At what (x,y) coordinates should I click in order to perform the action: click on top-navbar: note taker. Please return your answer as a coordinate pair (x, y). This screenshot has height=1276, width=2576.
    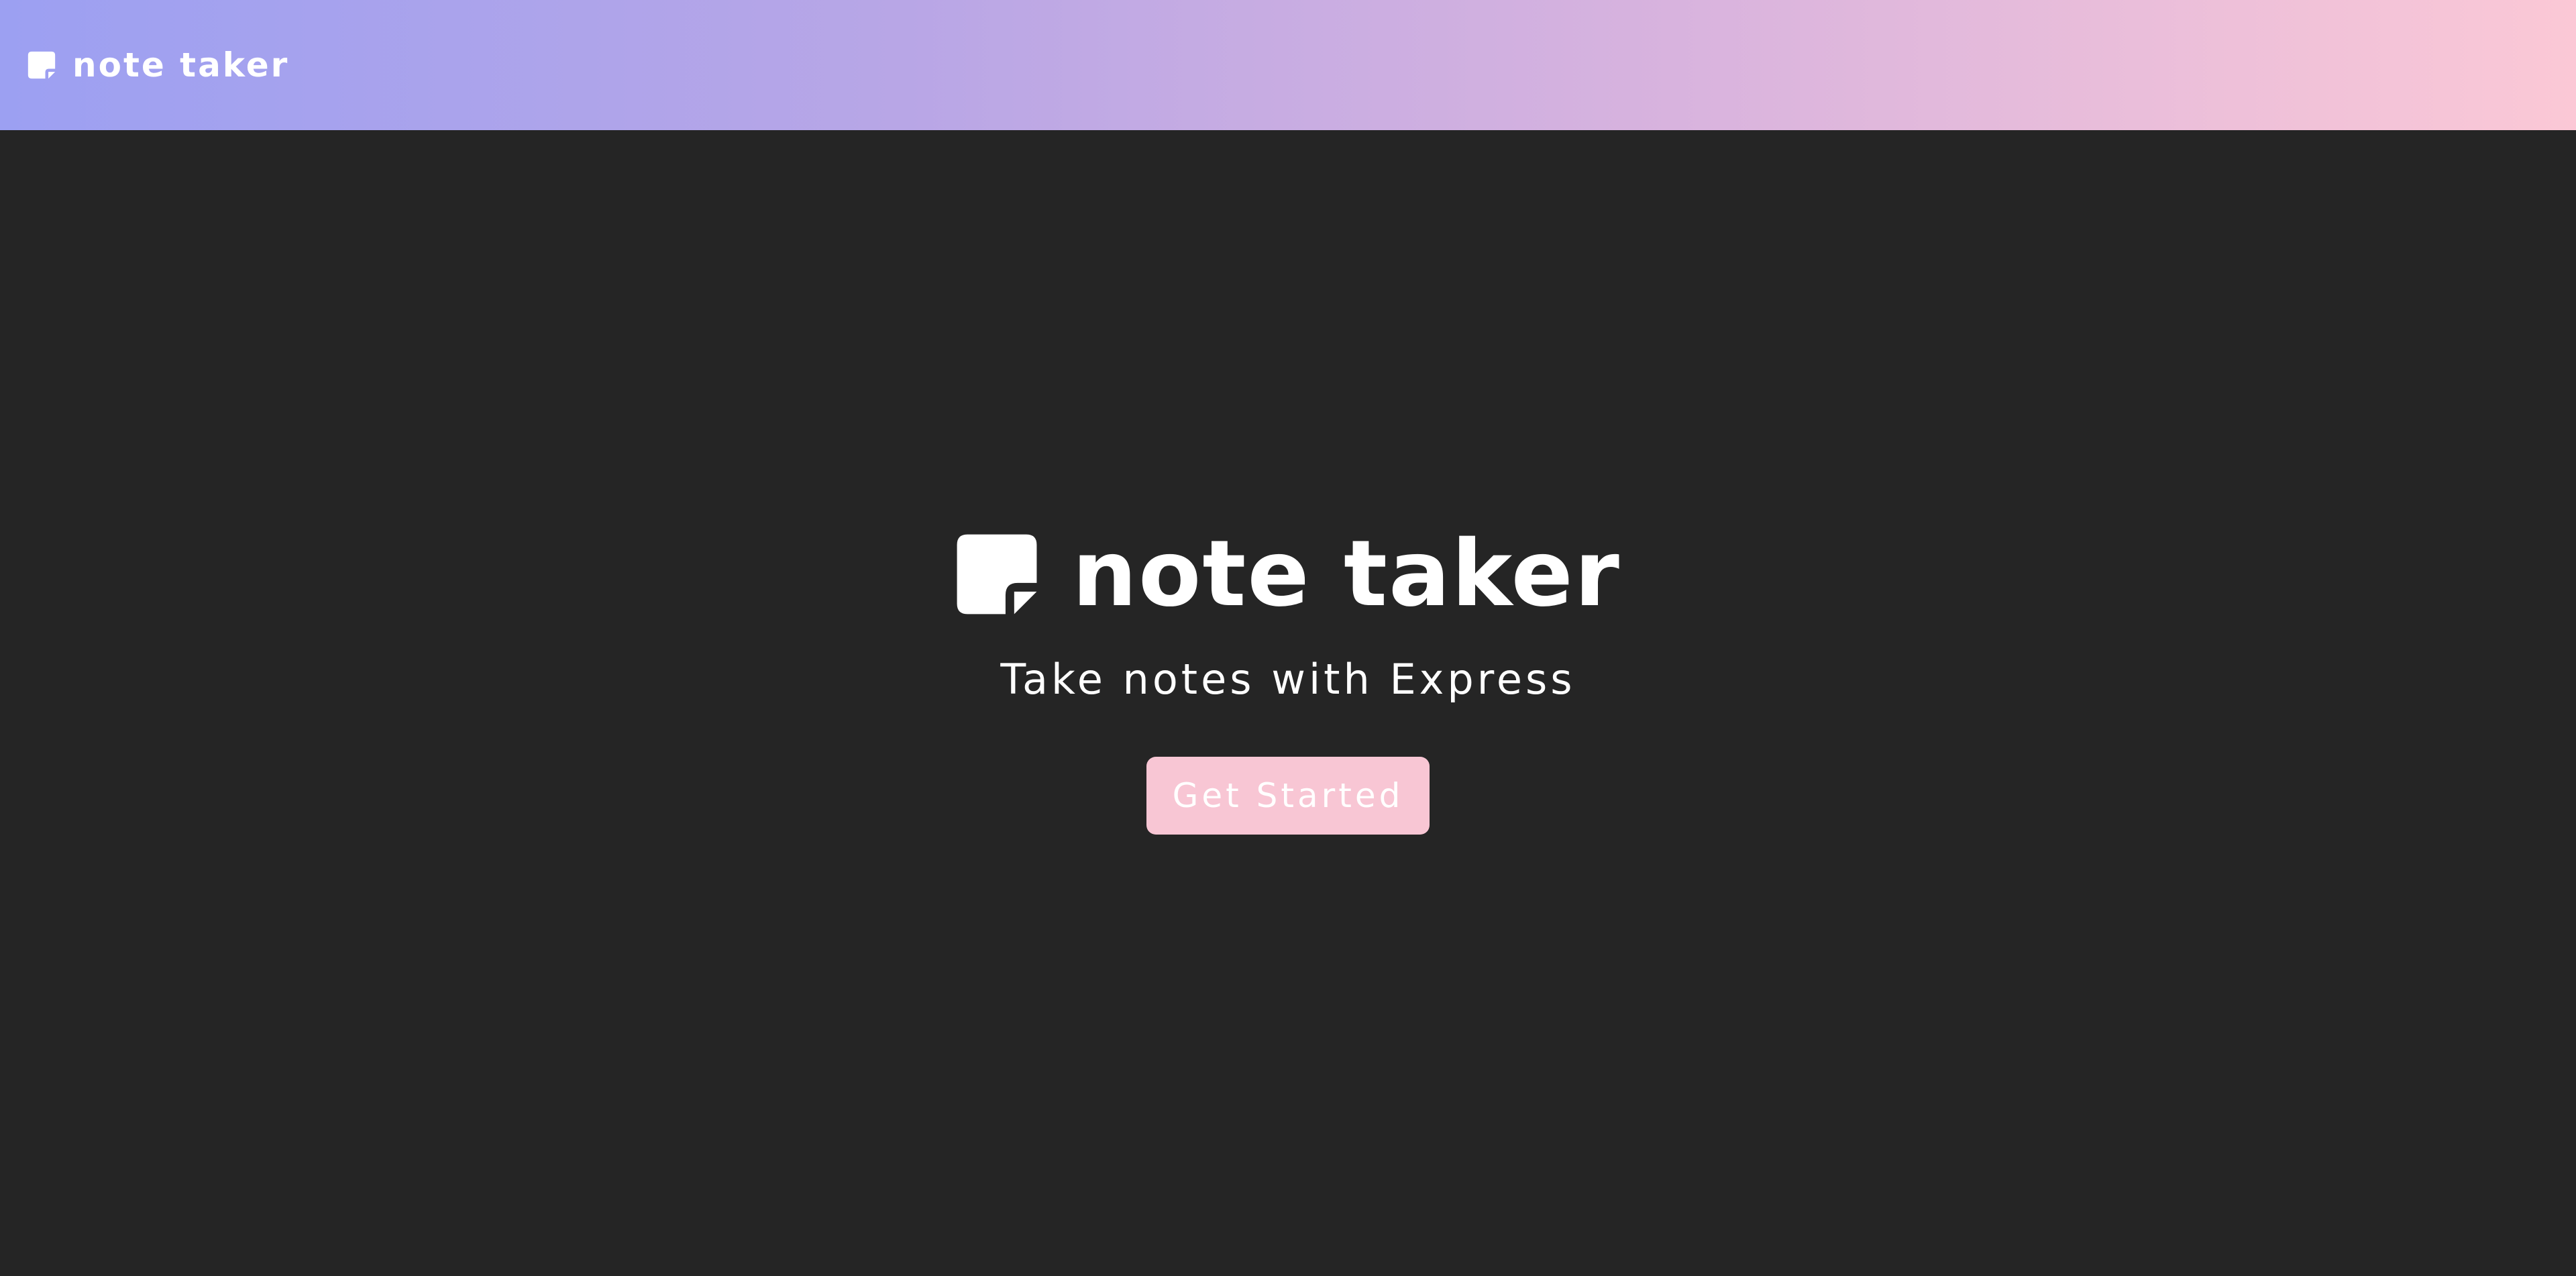
    Looking at the image, I should click on (1288, 65).